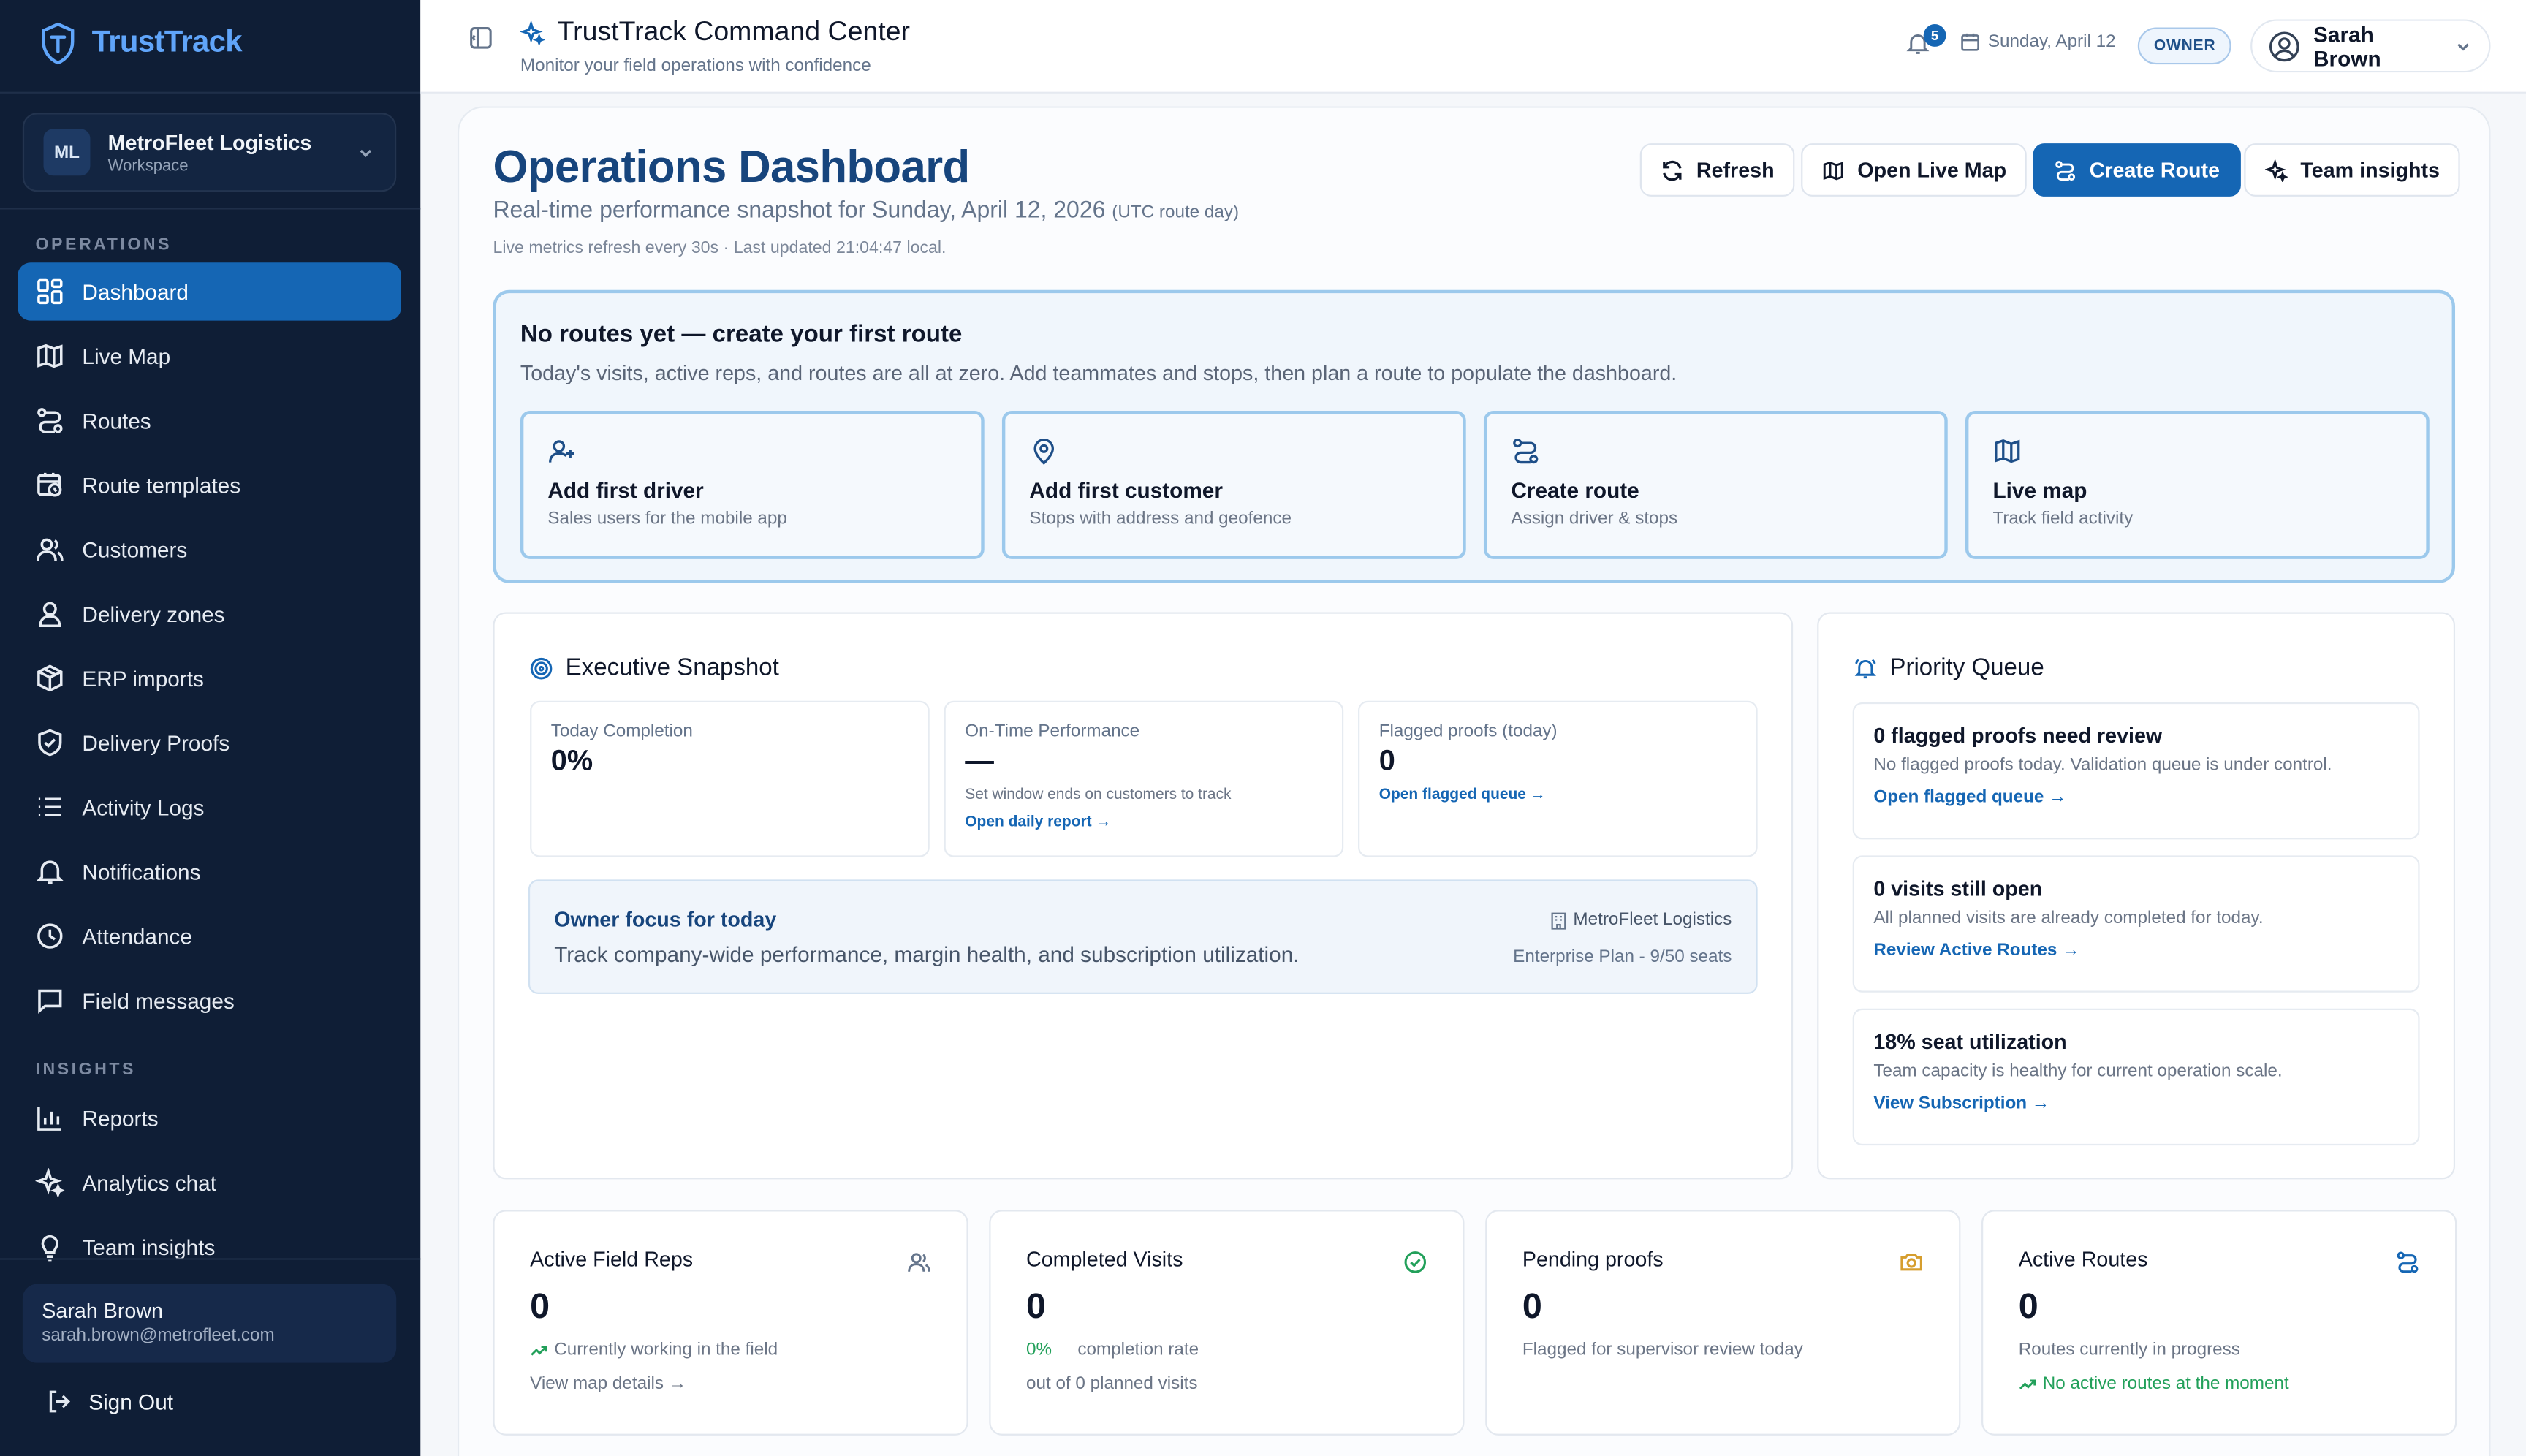  I want to click on nav-item-team-insights: Team insights, so click(209, 1246).